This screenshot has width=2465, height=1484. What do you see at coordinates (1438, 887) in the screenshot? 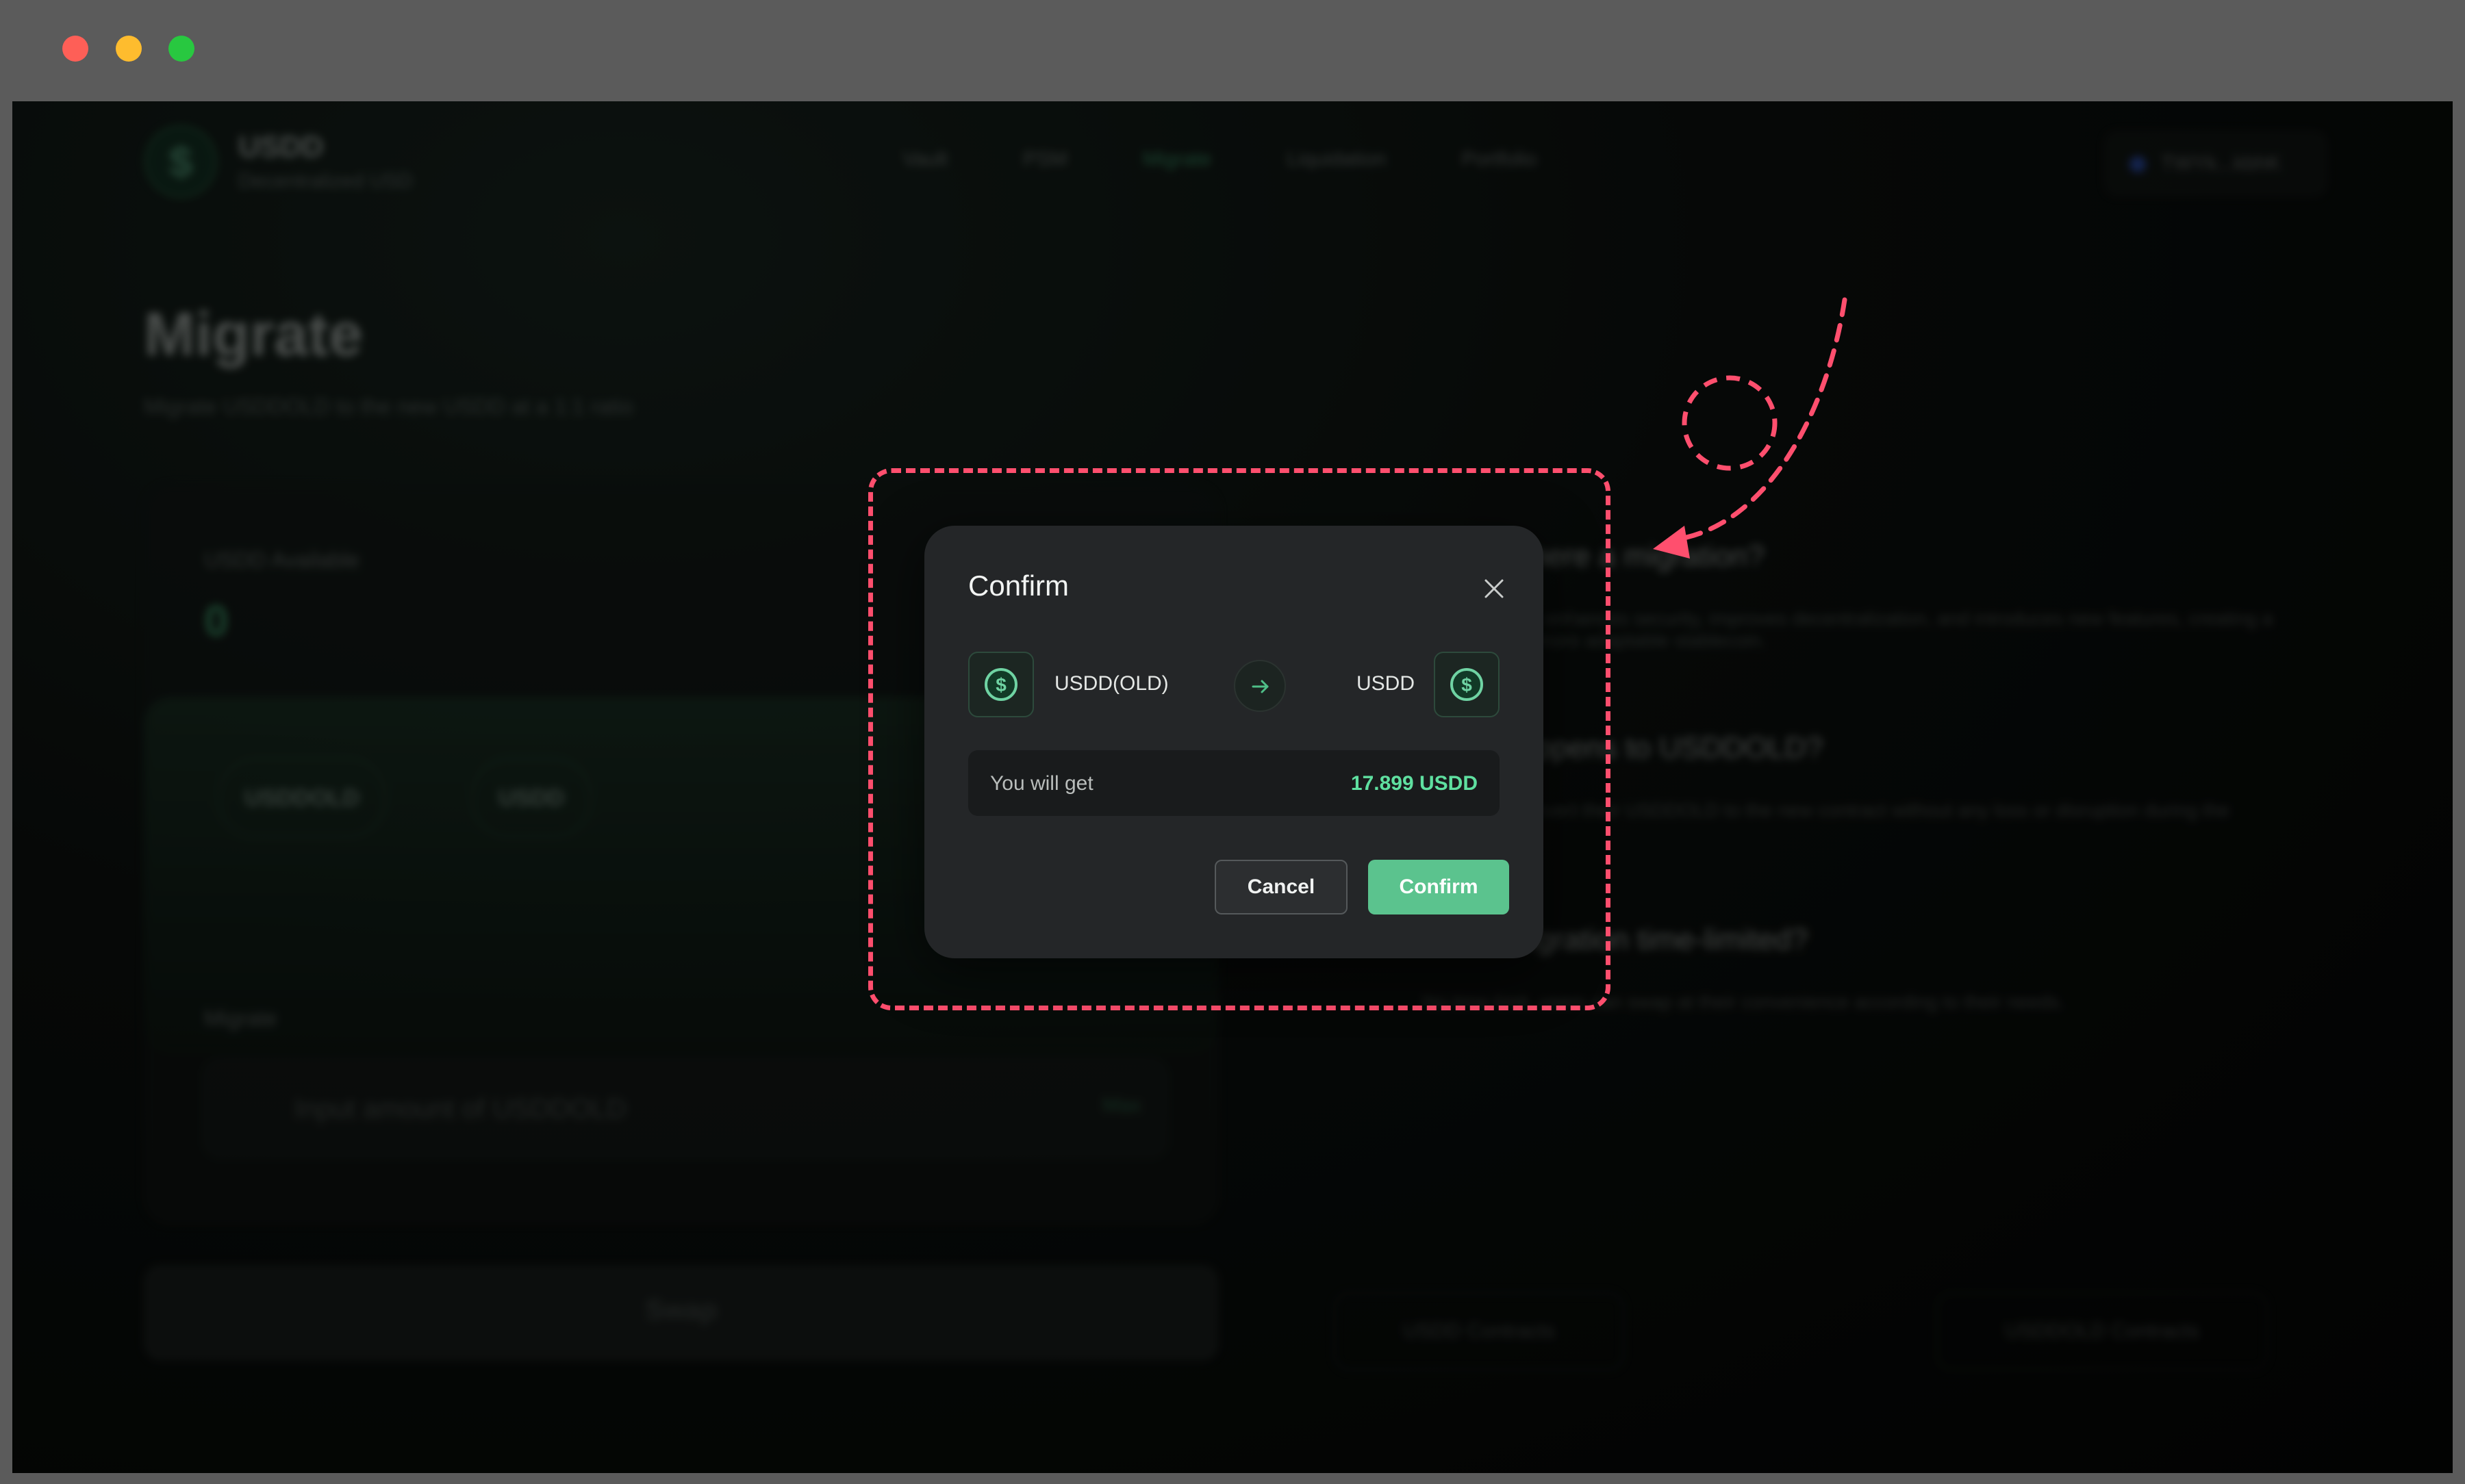
I see `confirm-button: Confirm` at bounding box center [1438, 887].